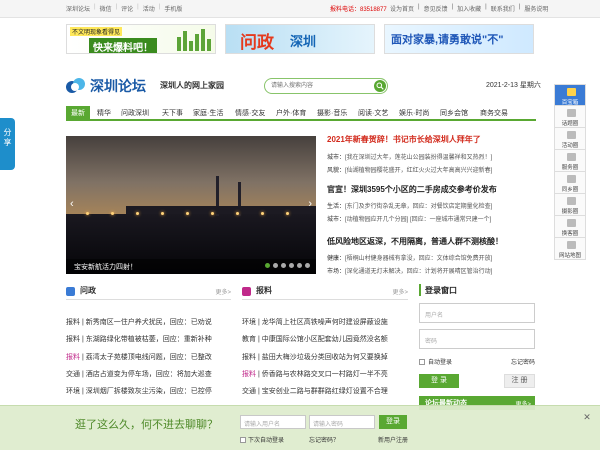 The image size is (600, 450). What do you see at coordinates (257, 42) in the screenshot?
I see `banner-wenzheng-text-a: 问政` at bounding box center [257, 42].